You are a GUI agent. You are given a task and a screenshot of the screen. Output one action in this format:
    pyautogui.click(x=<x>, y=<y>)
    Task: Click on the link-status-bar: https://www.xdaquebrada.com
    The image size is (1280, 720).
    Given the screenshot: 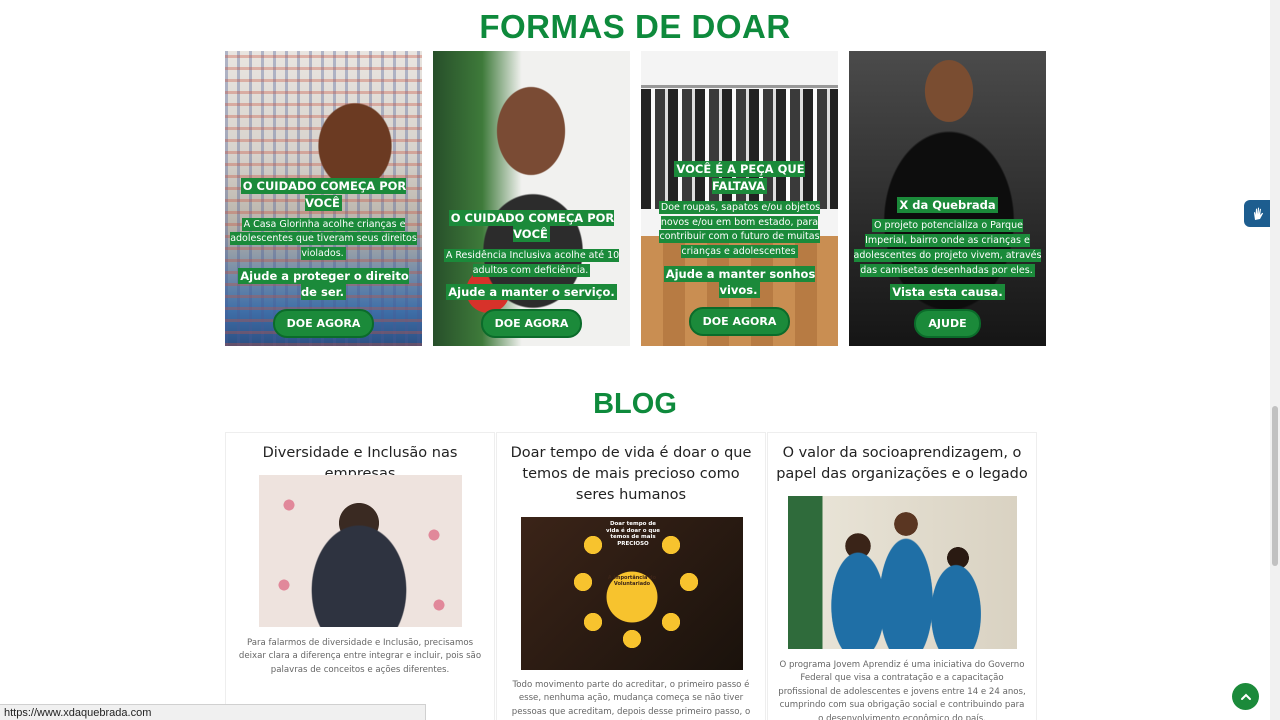 What is the action you would take?
    pyautogui.click(x=213, y=712)
    